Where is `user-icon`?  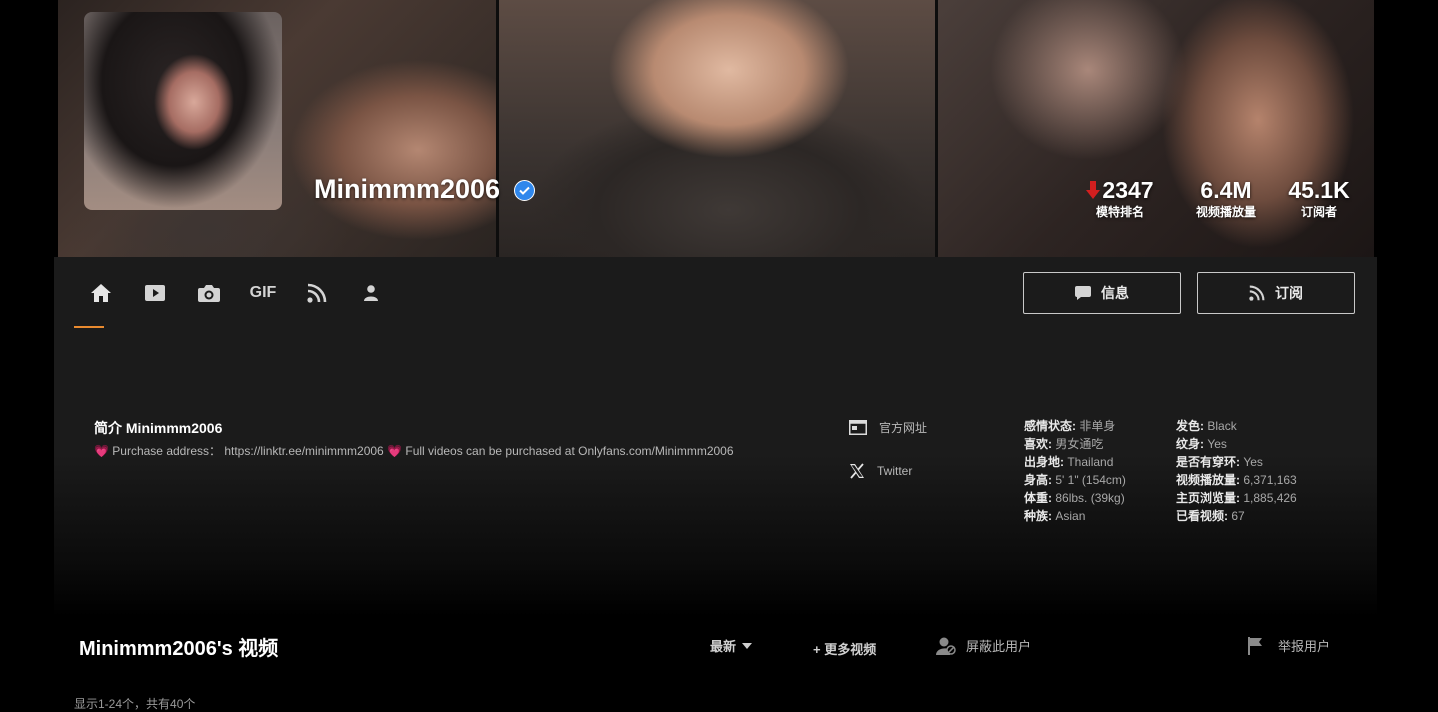 user-icon is located at coordinates (371, 293).